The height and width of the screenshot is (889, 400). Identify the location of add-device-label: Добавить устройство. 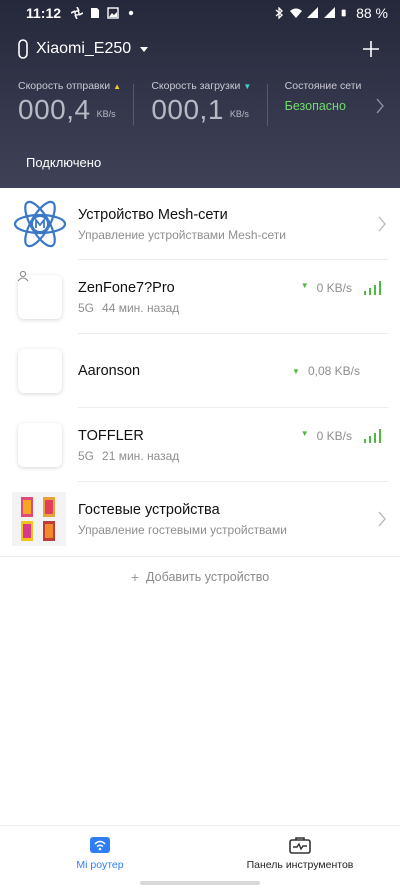
(208, 576).